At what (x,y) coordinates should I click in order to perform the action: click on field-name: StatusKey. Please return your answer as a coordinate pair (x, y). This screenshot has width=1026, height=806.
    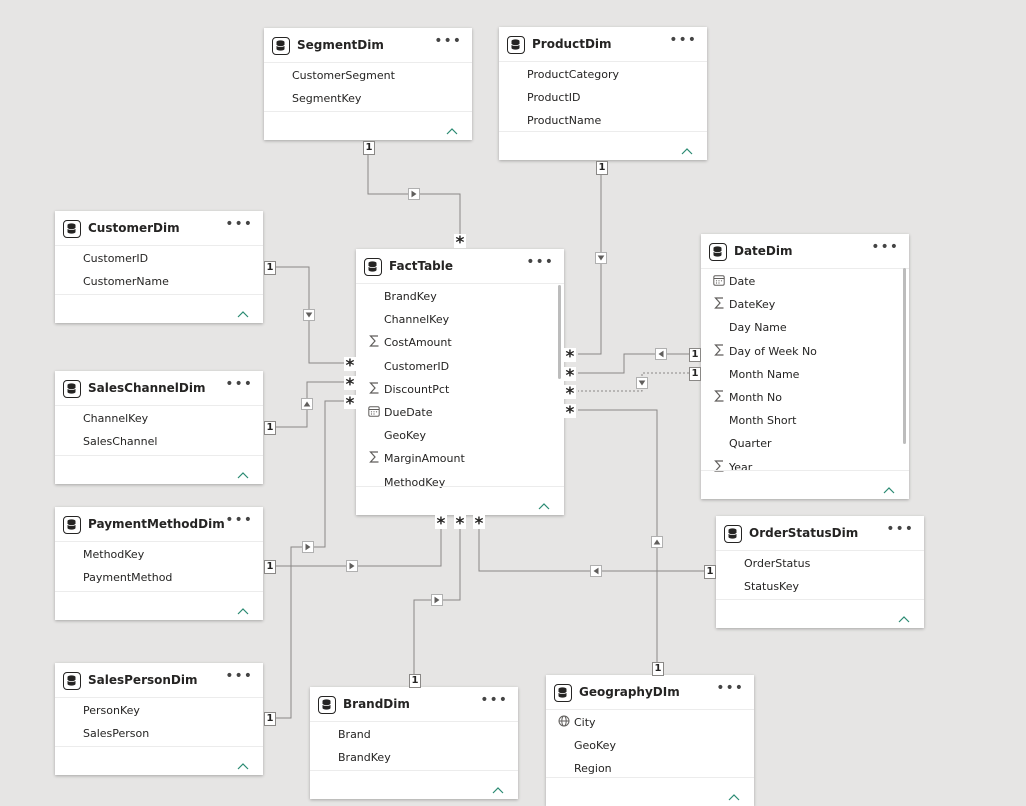
    Looking at the image, I should click on (771, 587).